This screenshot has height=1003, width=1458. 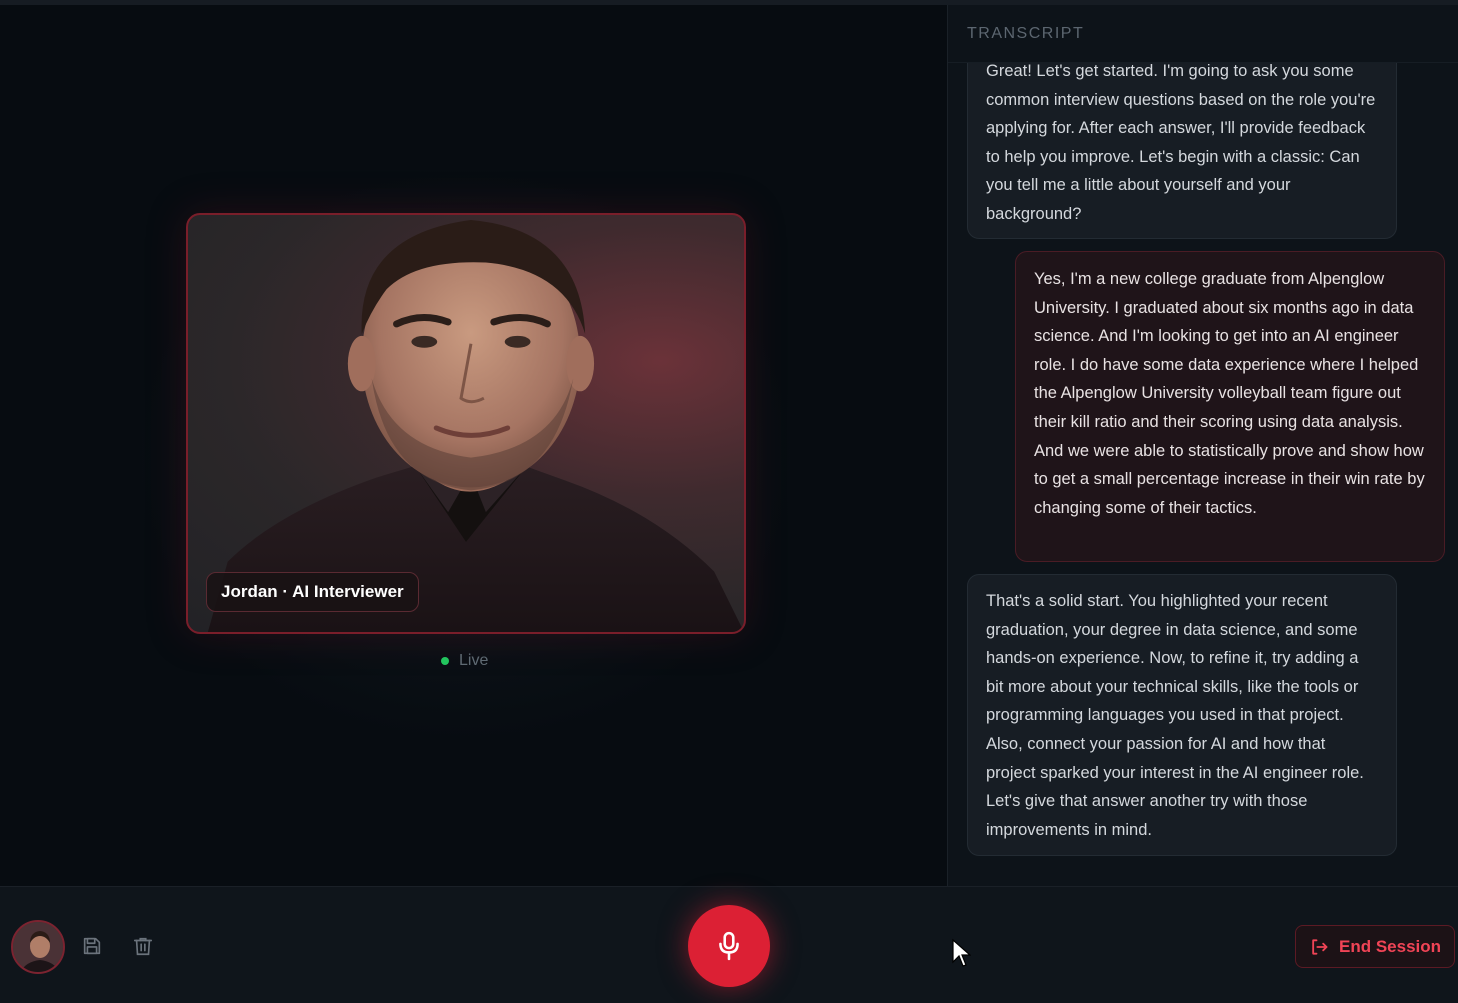 I want to click on transcript-title: TRANSCRIPT, so click(x=1203, y=34).